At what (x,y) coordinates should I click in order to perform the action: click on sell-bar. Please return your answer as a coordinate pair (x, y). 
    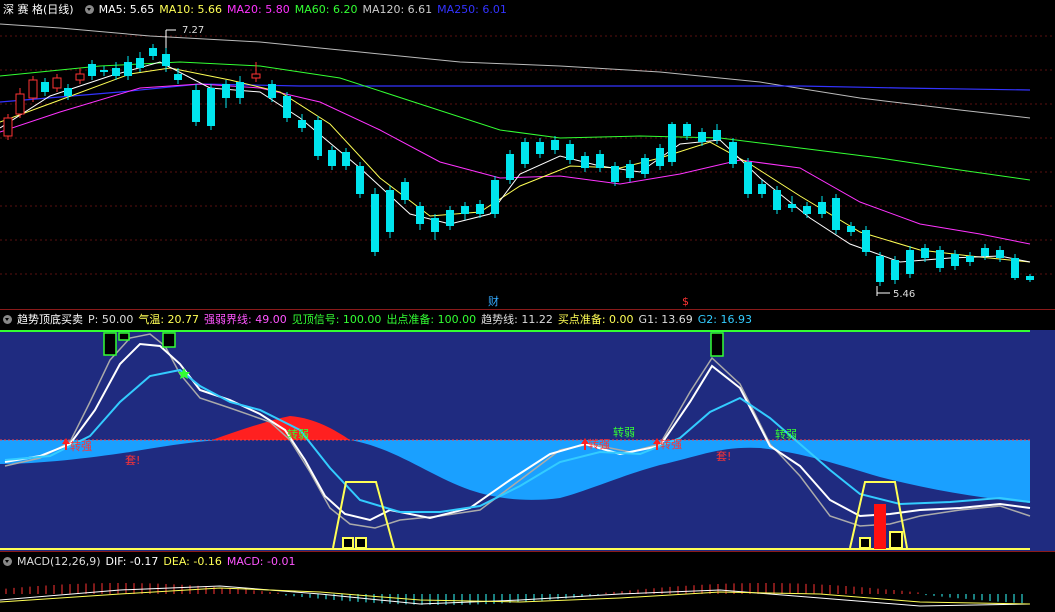
    Looking at the image, I should click on (880, 526).